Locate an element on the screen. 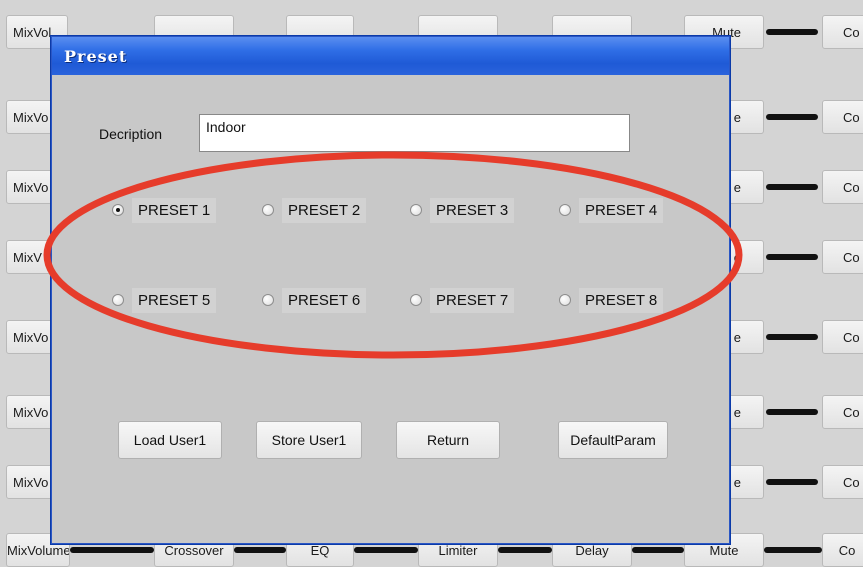 The height and width of the screenshot is (567, 863). dialog-title: Preset is located at coordinates (96, 56).